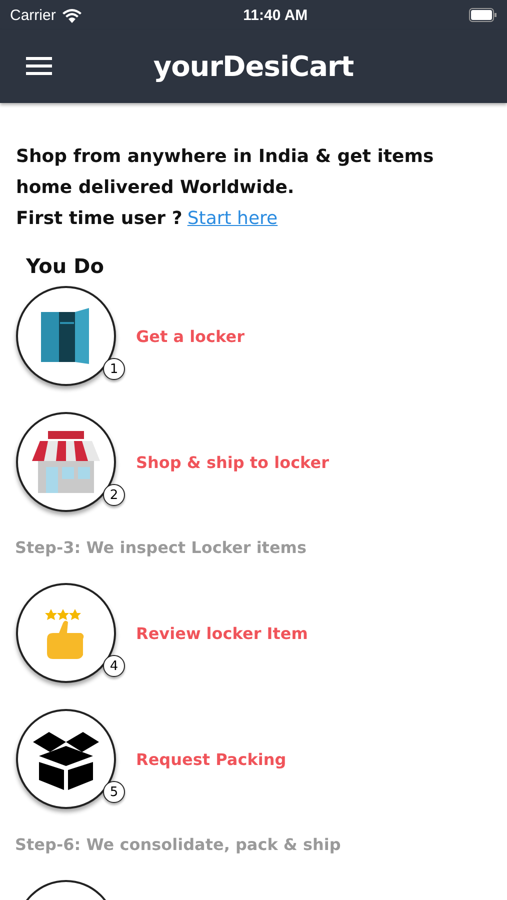 This screenshot has width=507, height=900. What do you see at coordinates (211, 759) in the screenshot?
I see `step-title: Request Packing` at bounding box center [211, 759].